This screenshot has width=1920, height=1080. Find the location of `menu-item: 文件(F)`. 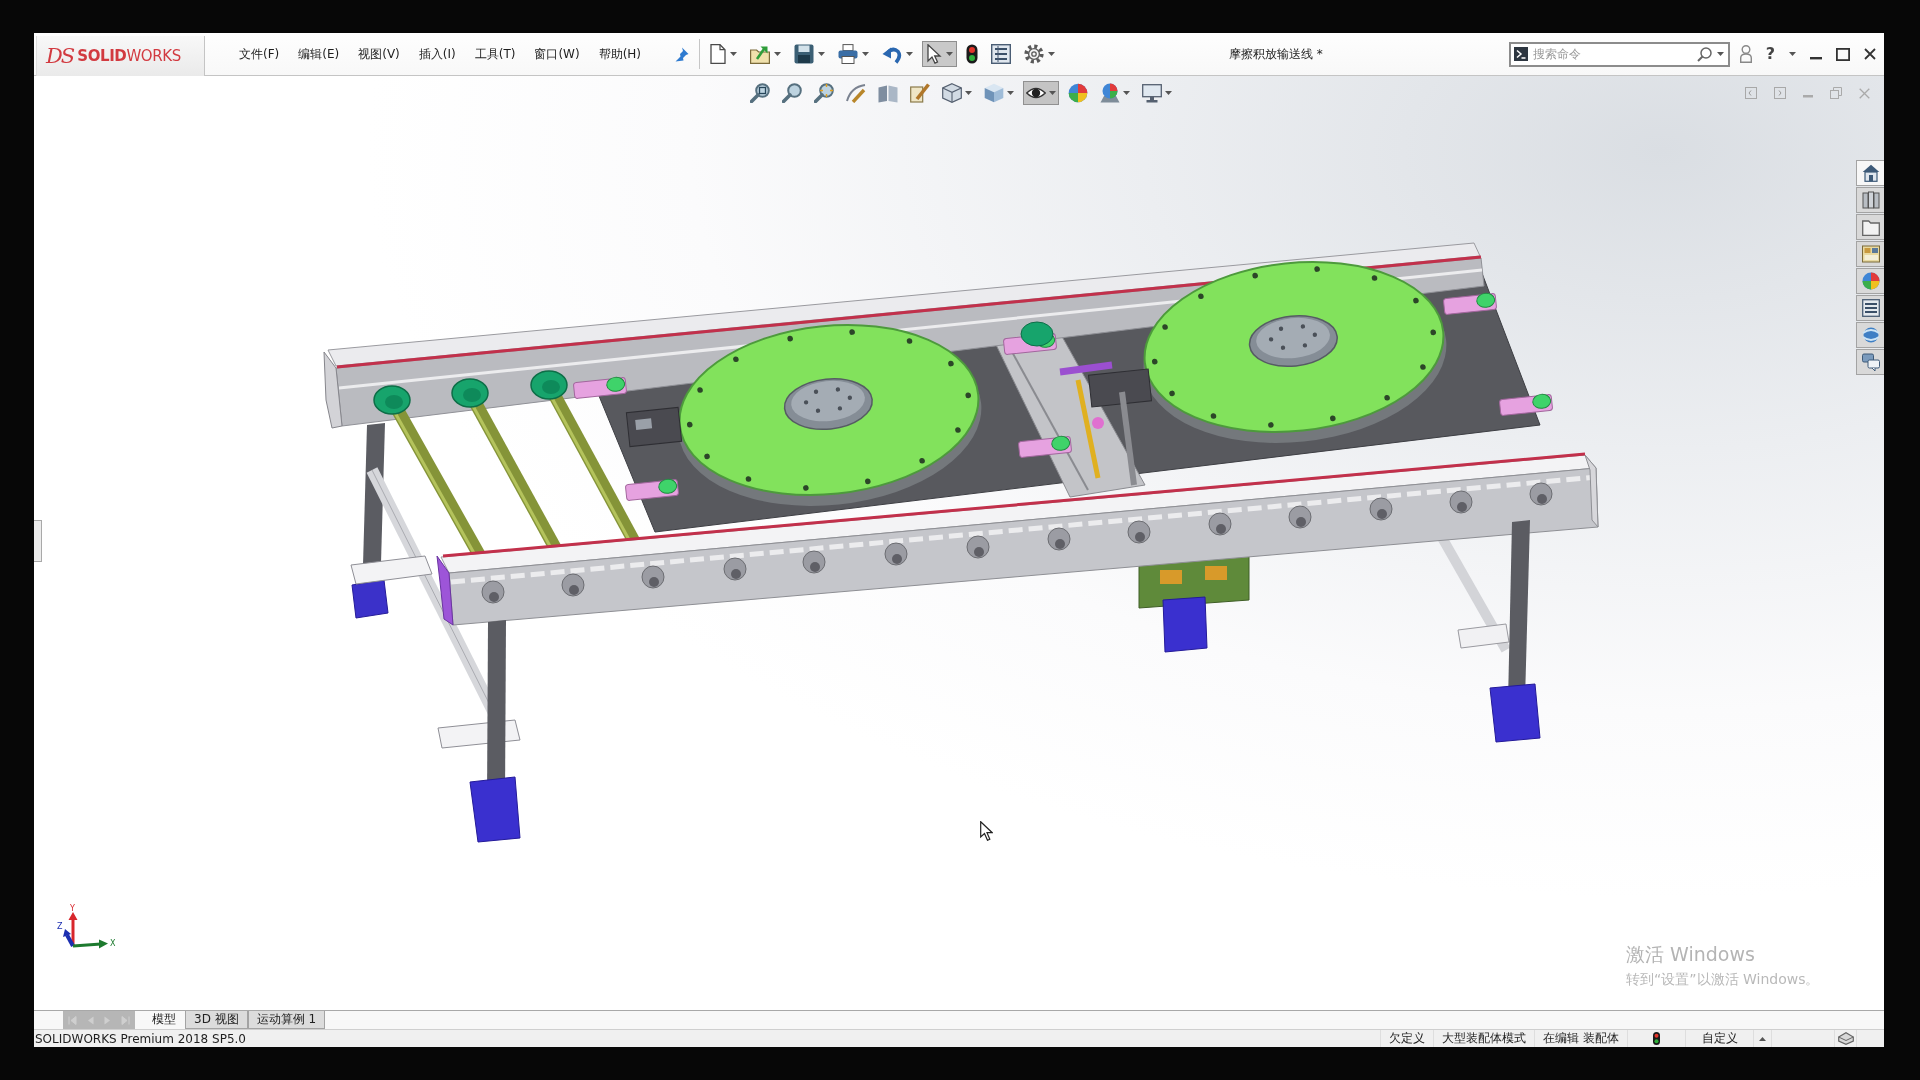

menu-item: 文件(F) is located at coordinates (259, 54).